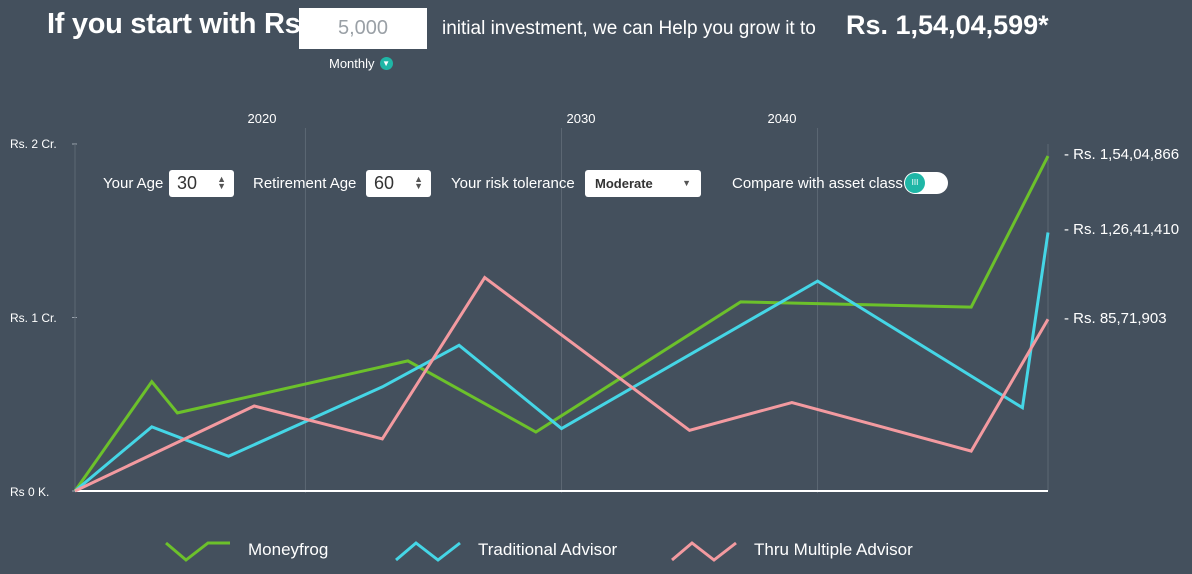 Image resolution: width=1192 pixels, height=574 pixels. I want to click on risk-tolerance-value: Moderate, so click(624, 183).